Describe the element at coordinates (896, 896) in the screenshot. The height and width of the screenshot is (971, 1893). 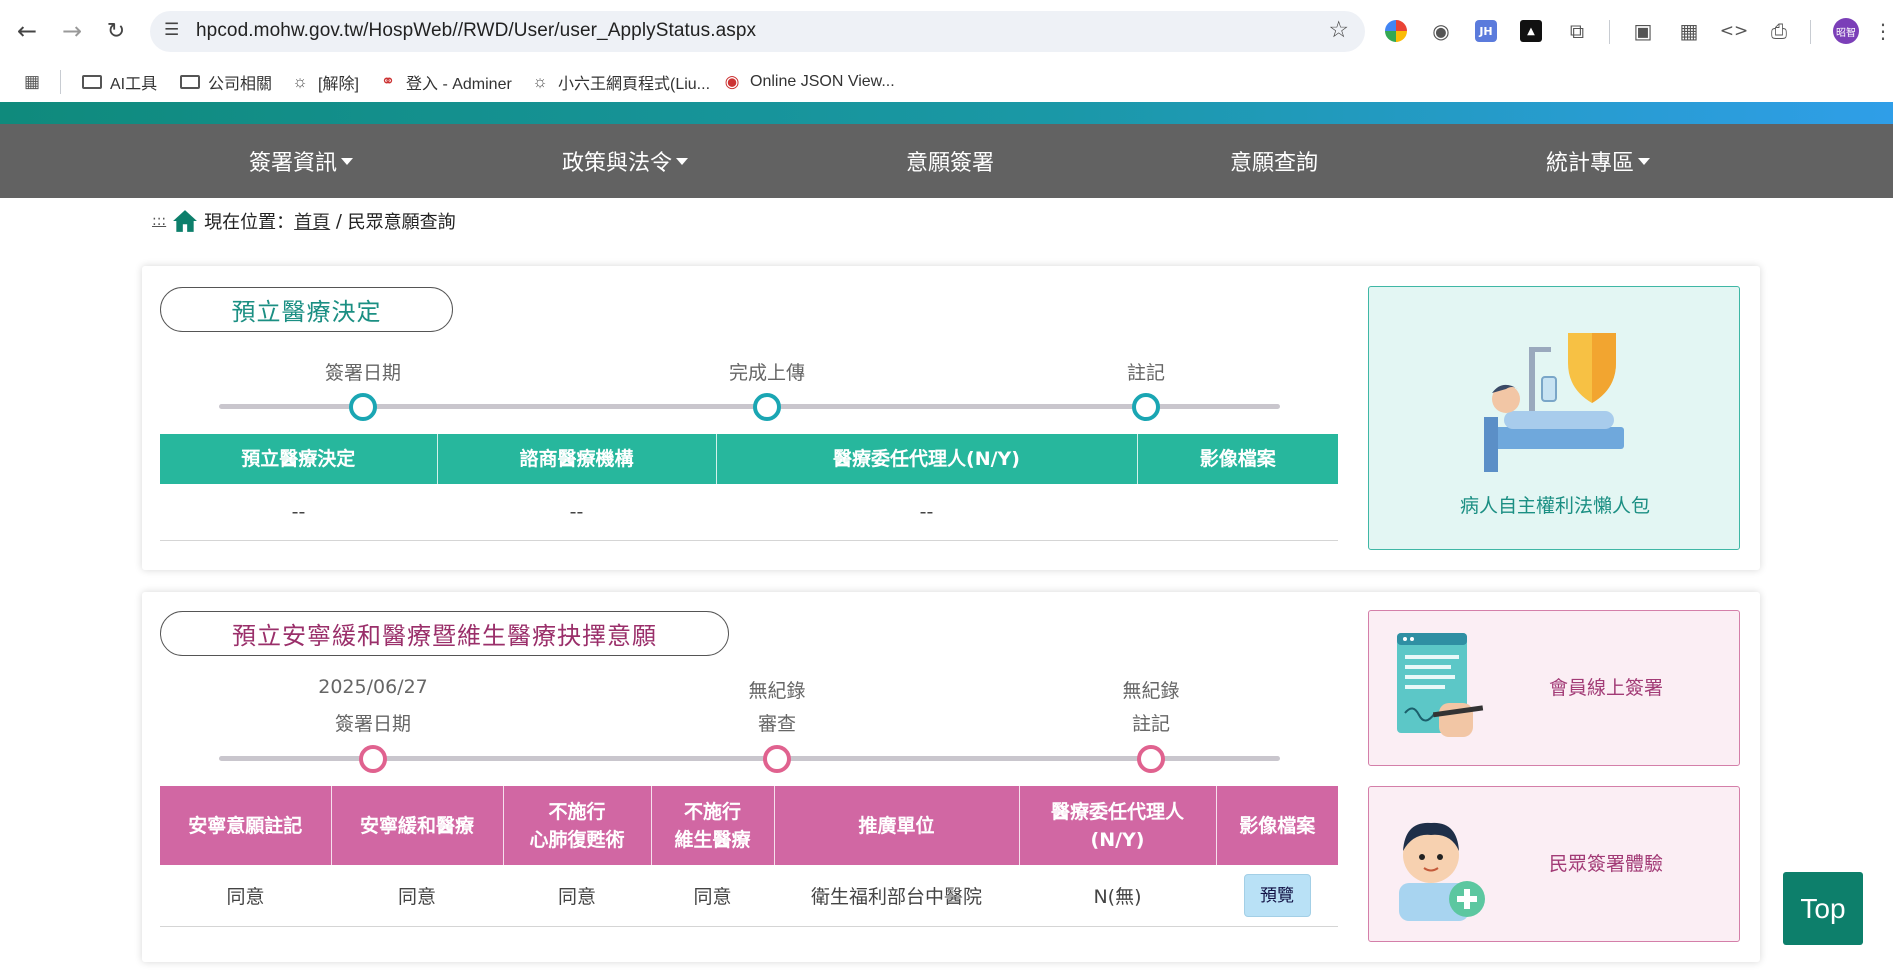
I see `table-cell: 衛生福利部台中醫院` at that location.